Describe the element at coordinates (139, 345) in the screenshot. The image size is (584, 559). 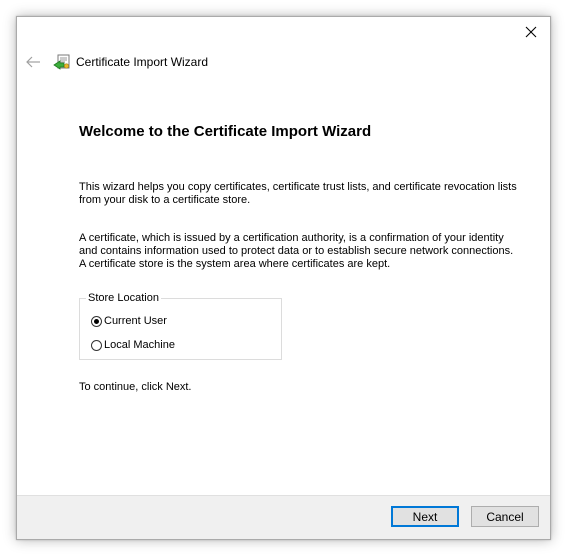
I see `local-machine-label: Local Machine` at that location.